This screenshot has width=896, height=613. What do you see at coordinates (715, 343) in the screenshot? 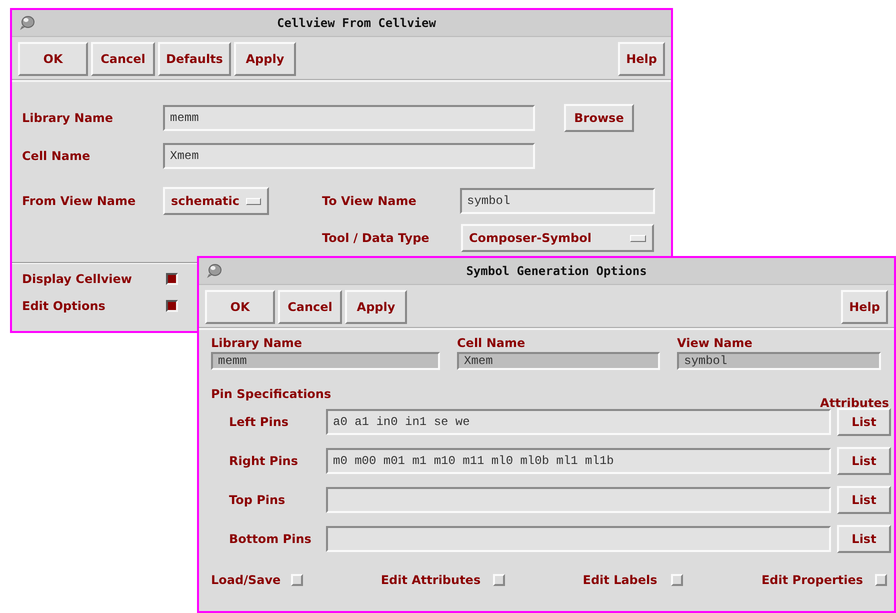
I see `field-label: View Name` at bounding box center [715, 343].